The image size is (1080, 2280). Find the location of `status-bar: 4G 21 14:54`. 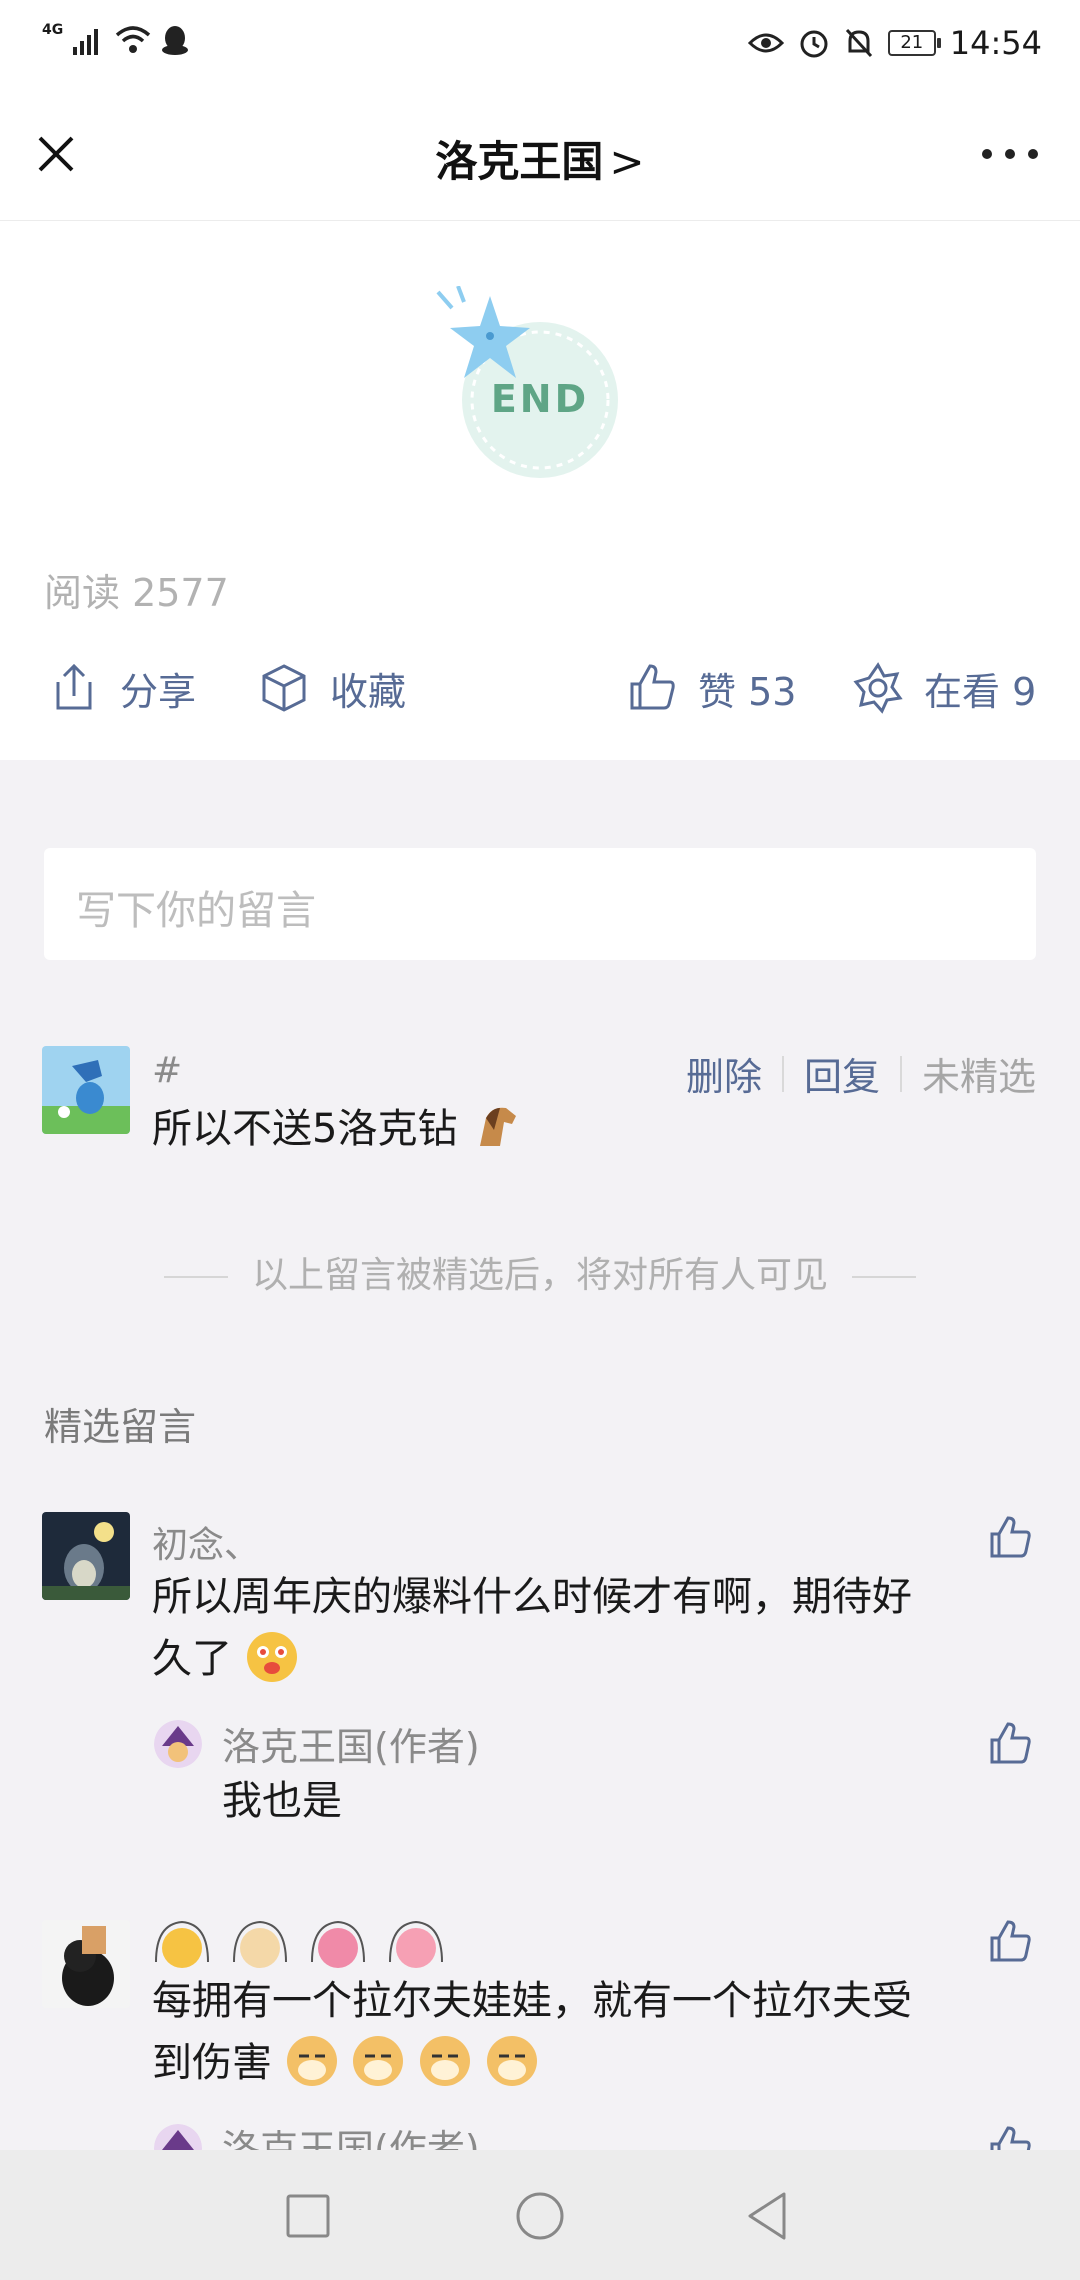

status-bar: 4G 21 14:54 is located at coordinates (540, 45).